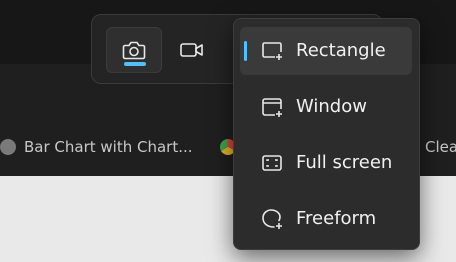 The image size is (456, 262). I want to click on video-camera-icon, so click(191, 50).